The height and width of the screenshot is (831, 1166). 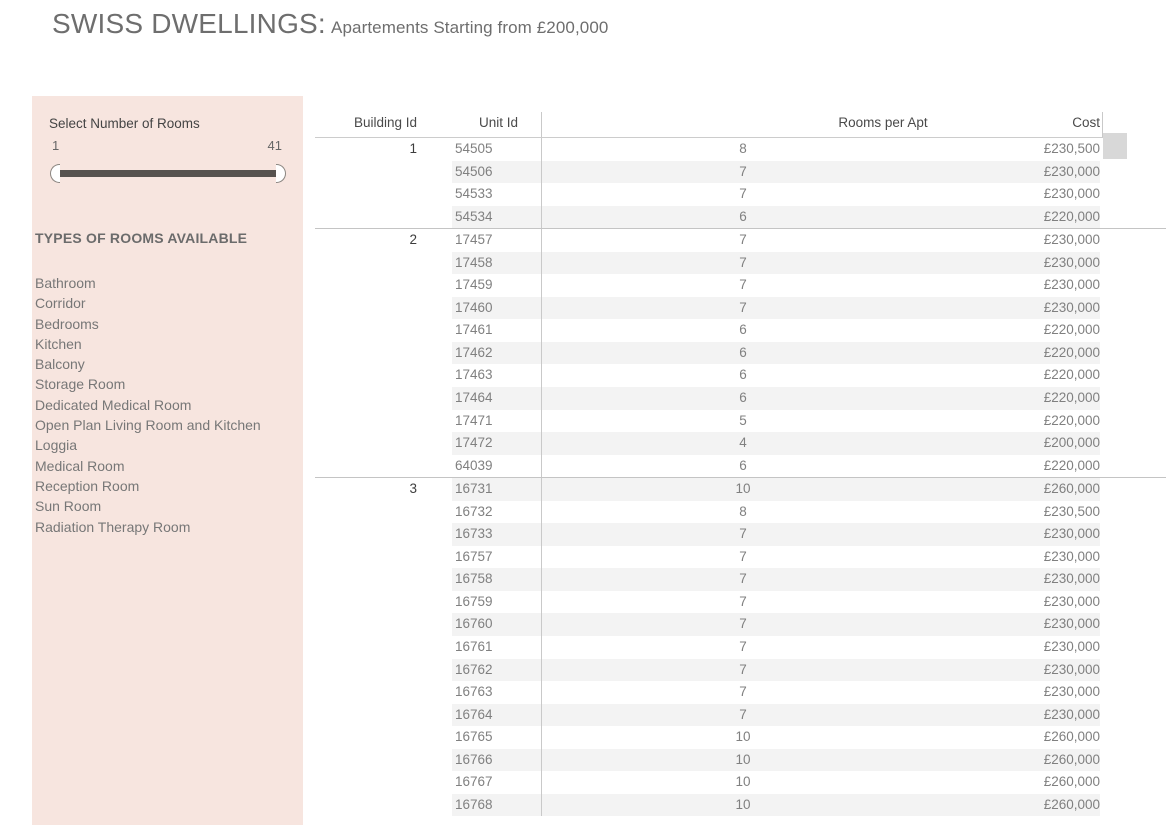 What do you see at coordinates (740, 149) in the screenshot?
I see `table-row: 1 54505 8 £230,500` at bounding box center [740, 149].